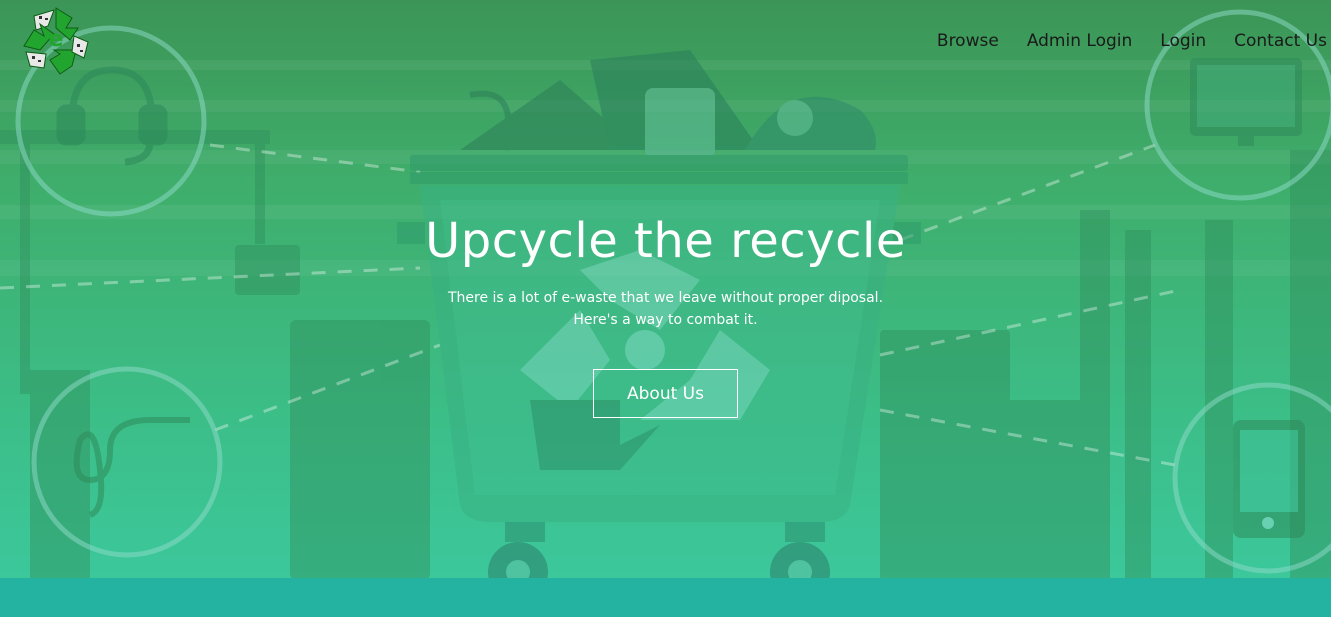 The image size is (1331, 617). I want to click on about-us-button: About Us, so click(665, 393).